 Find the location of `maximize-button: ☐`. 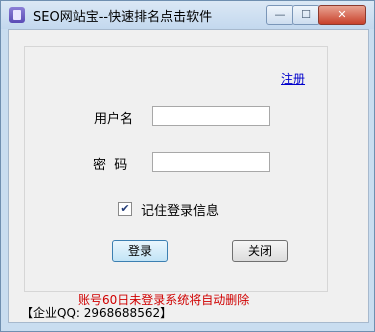

maximize-button: ☐ is located at coordinates (306, 15).